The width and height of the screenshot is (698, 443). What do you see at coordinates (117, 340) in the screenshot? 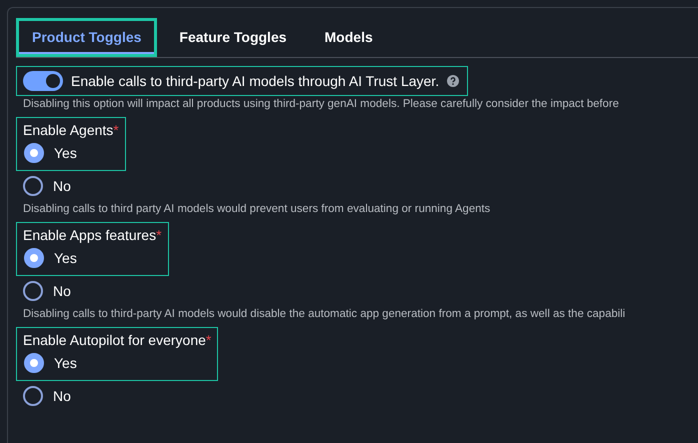
I see `field-label: Enable Autopilot for everyone*` at bounding box center [117, 340].